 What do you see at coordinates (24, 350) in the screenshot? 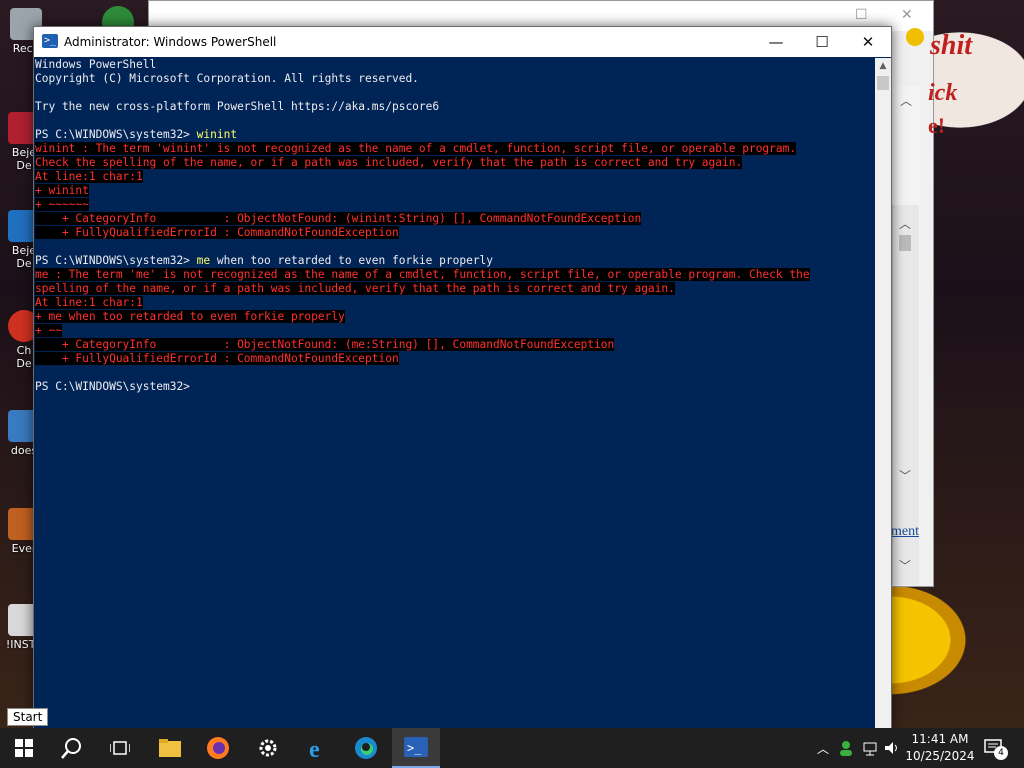
I see `desktop-icon-label: Ch` at bounding box center [24, 350].